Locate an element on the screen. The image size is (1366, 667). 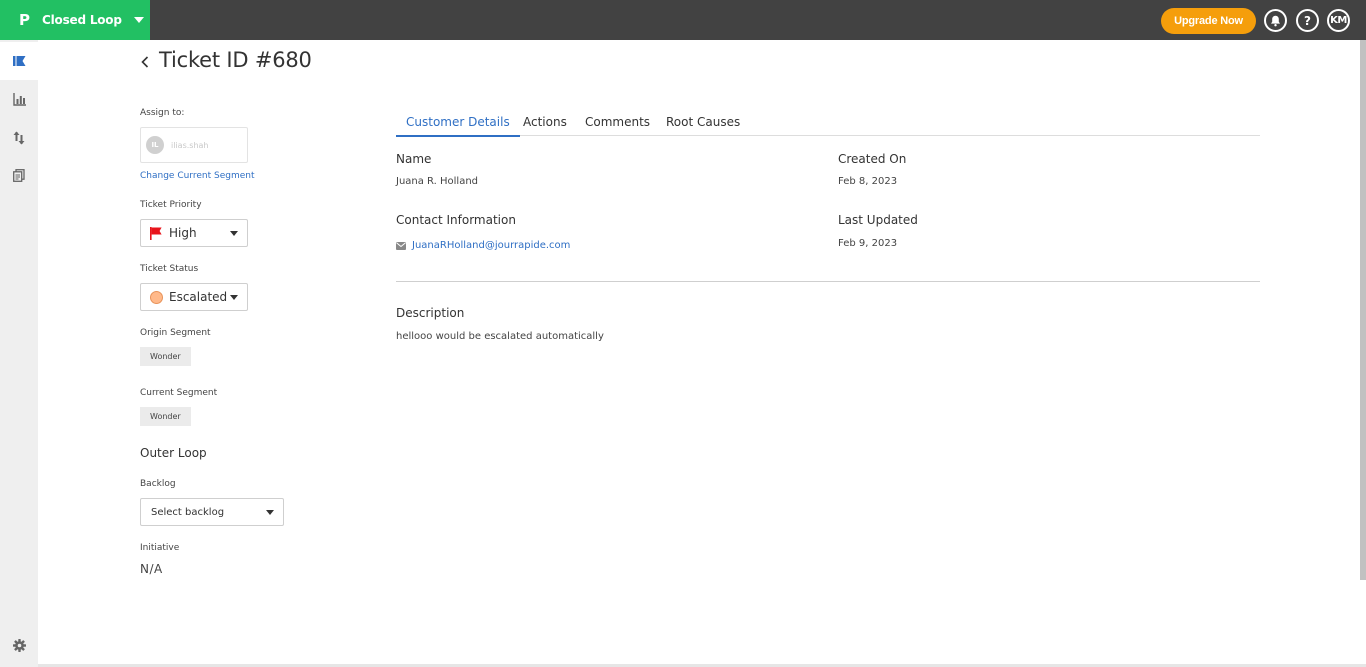
upgrade-now-button: Upgrade Now is located at coordinates (1208, 21).